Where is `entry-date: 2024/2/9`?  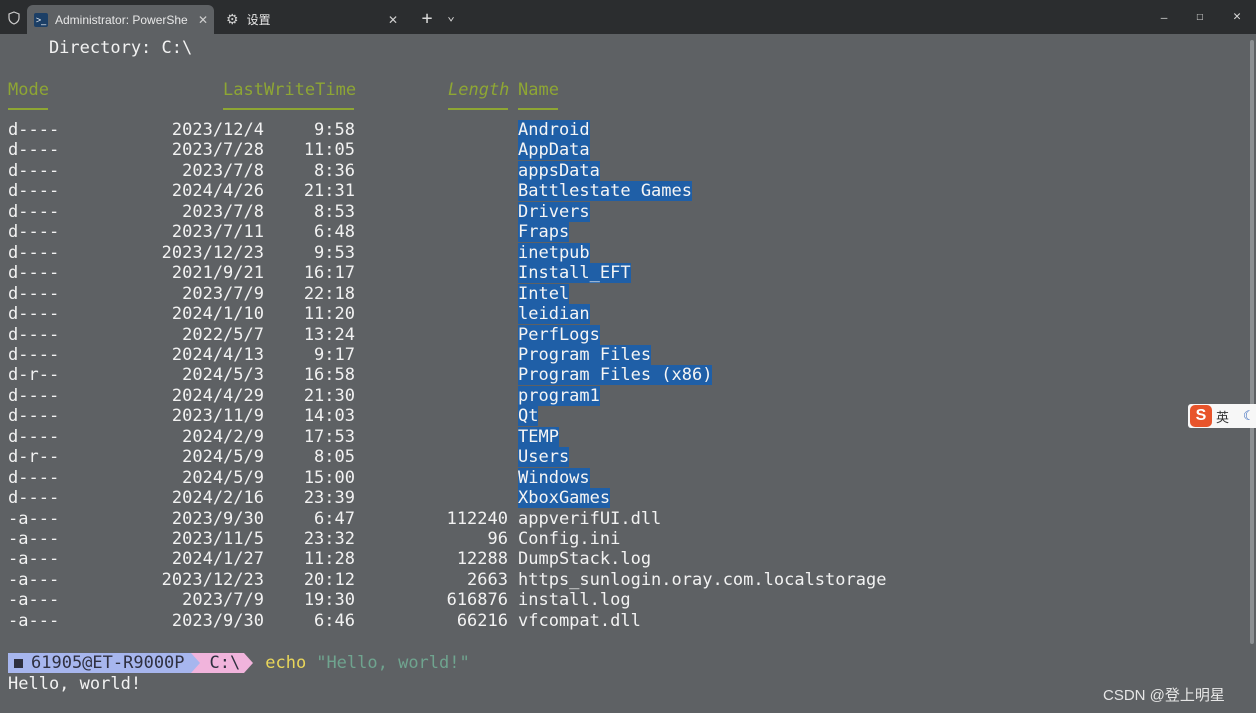 entry-date: 2024/2/9 is located at coordinates (223, 437).